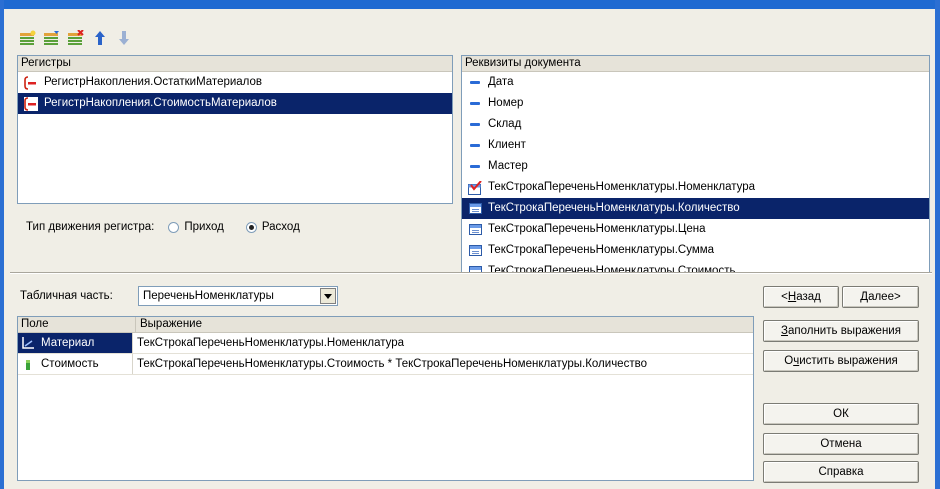 This screenshot has width=940, height=489. What do you see at coordinates (937, 244) in the screenshot?
I see `window-right-border` at bounding box center [937, 244].